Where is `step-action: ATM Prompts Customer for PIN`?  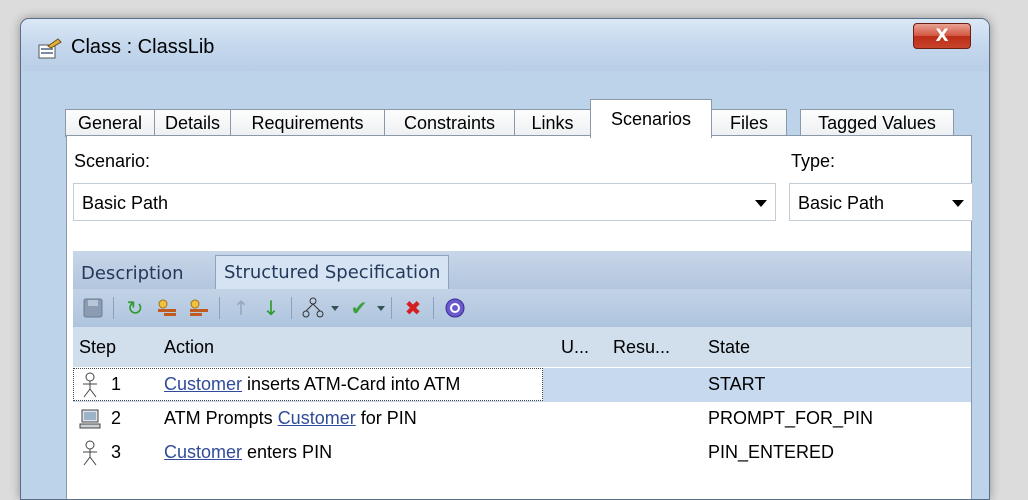
step-action: ATM Prompts Customer for PIN is located at coordinates (290, 418).